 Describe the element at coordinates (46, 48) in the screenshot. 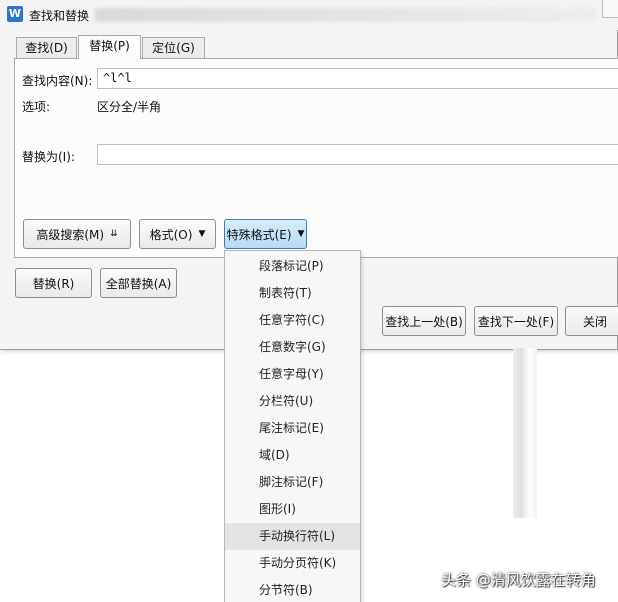

I see `tab-find: 查找(D)` at that location.